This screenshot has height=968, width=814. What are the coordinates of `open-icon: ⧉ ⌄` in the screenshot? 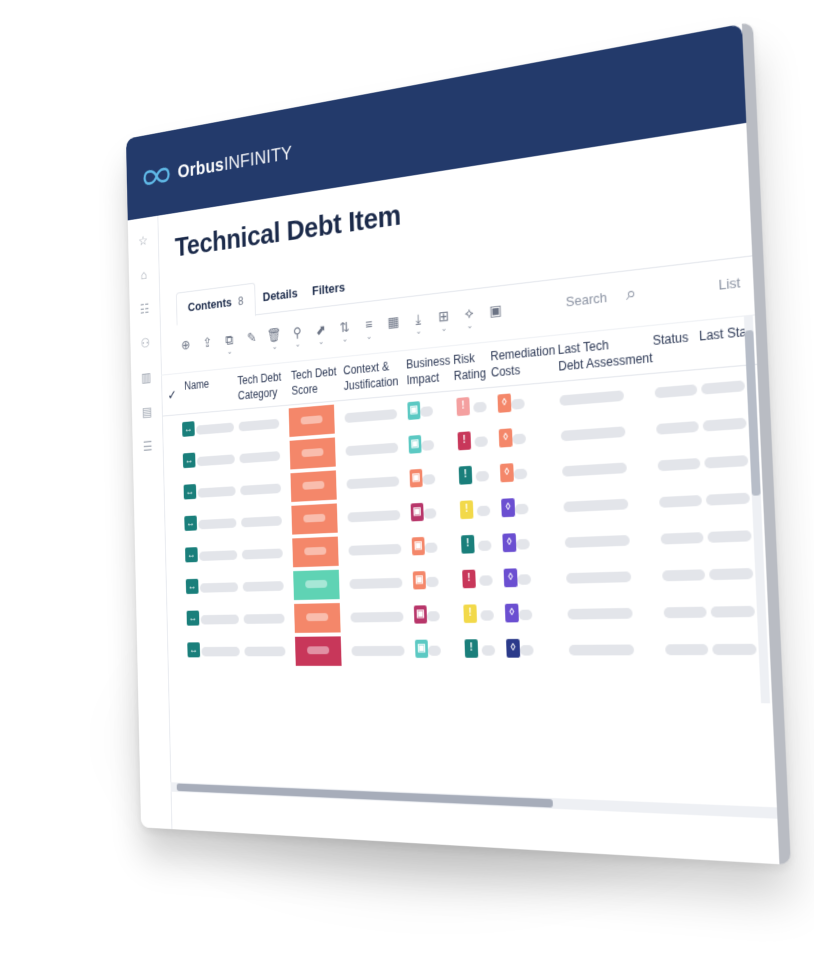 It's located at (229, 344).